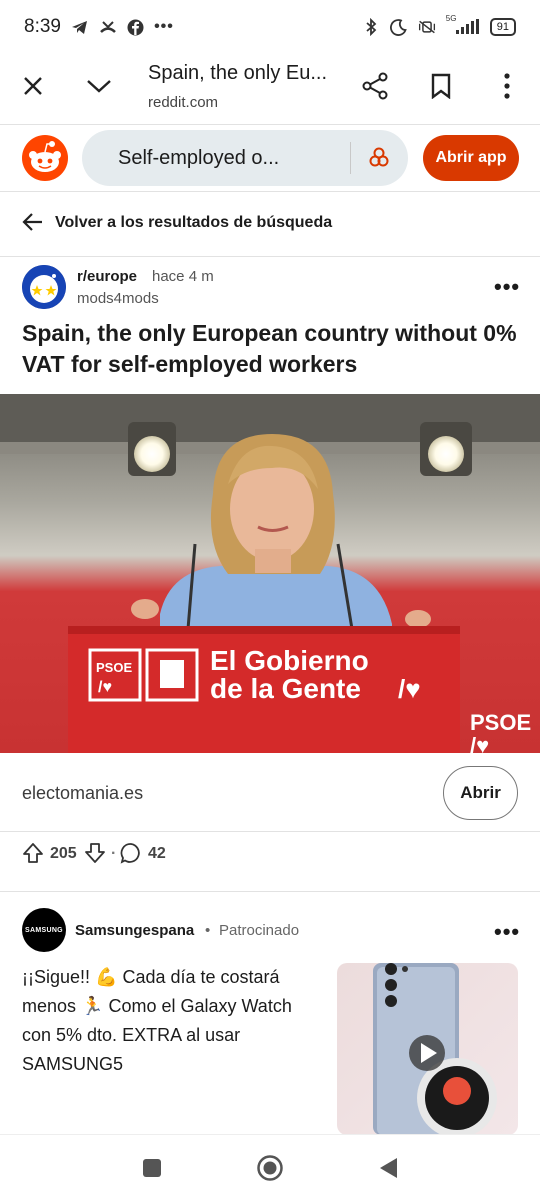 This screenshot has height=1199, width=540. Describe the element at coordinates (463, 25) in the screenshot. I see `signal-icon: 5G` at that location.